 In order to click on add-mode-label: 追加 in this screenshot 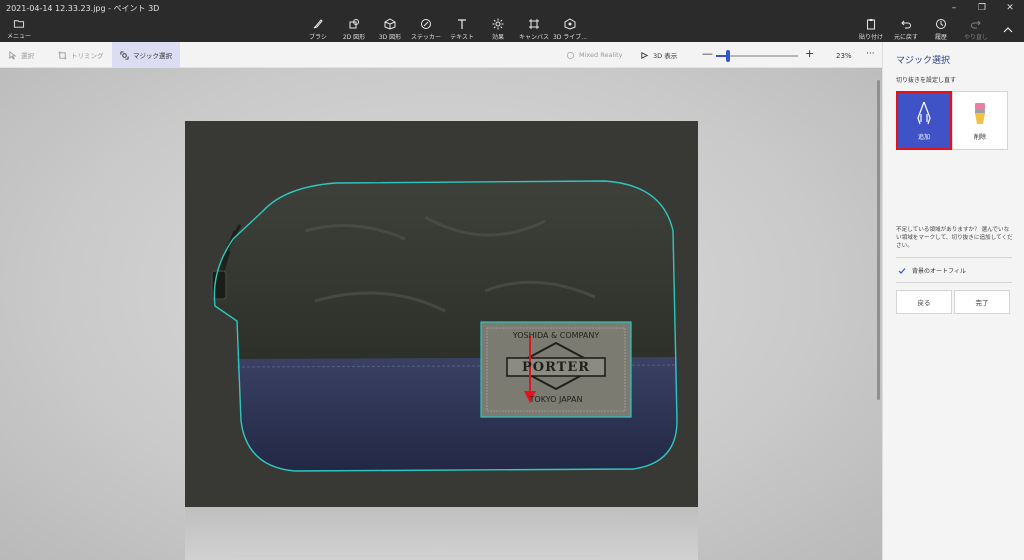, I will do `click(923, 137)`.